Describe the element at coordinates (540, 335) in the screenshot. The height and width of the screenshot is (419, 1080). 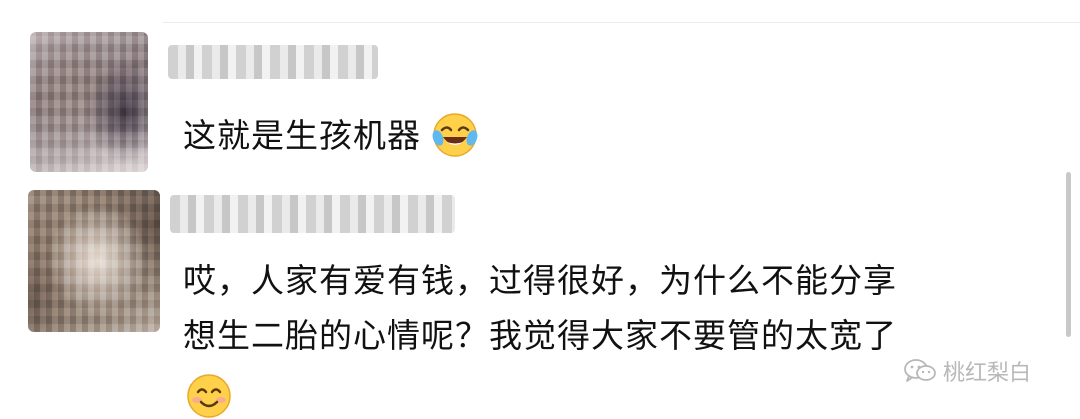
I see `comment-text-line: 想生二胎的心情呢？我觉得大家不要管的太宽了` at that location.